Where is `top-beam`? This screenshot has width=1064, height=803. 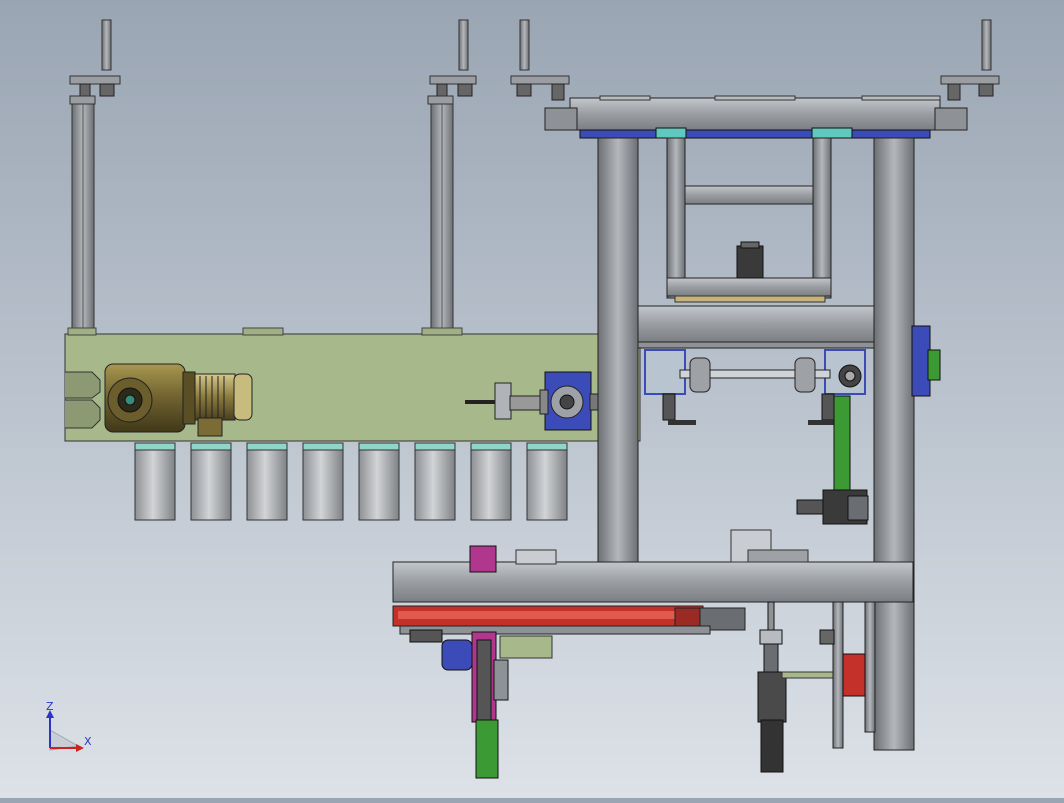 top-beam is located at coordinates (756, 117).